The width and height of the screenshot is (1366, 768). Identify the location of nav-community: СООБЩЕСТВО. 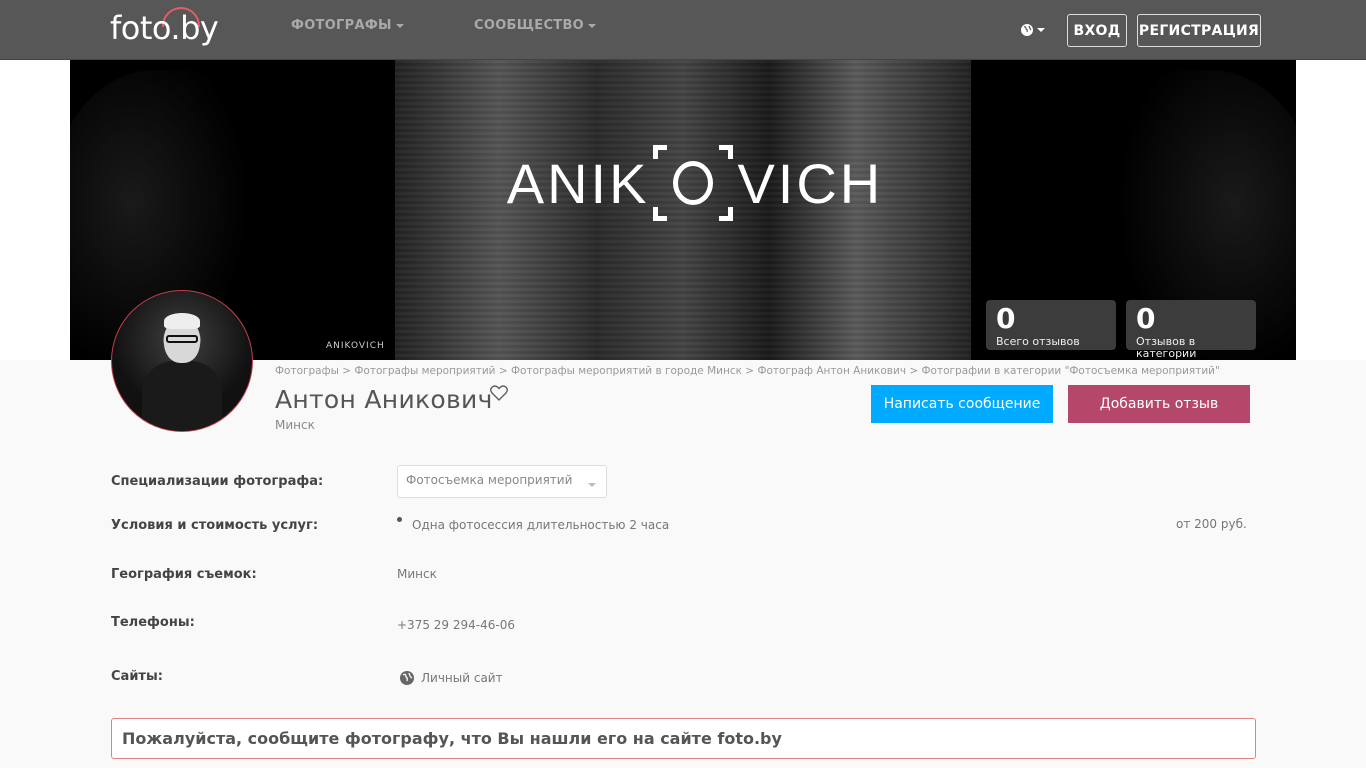
(535, 25).